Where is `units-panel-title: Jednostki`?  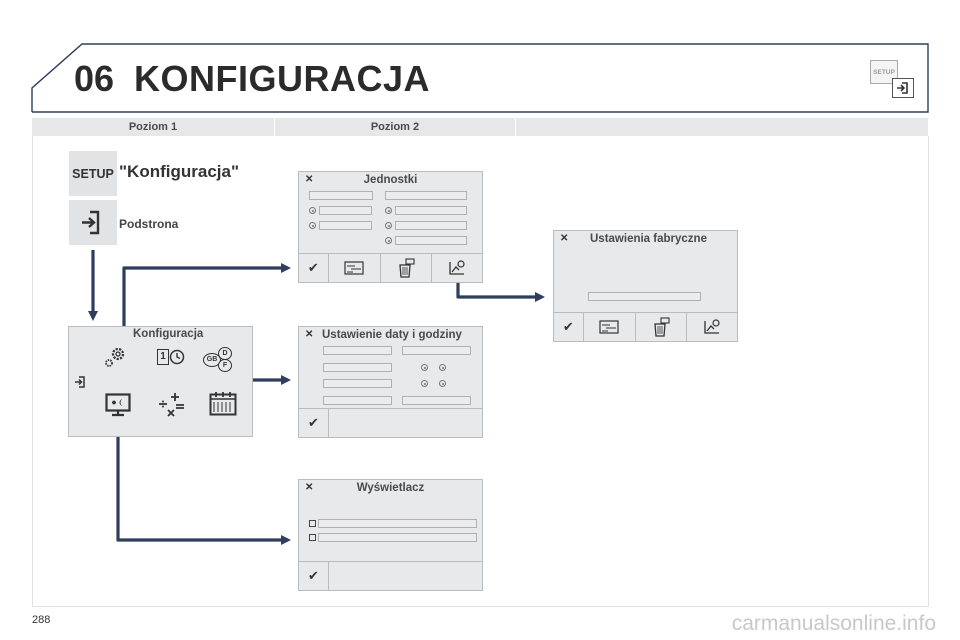 units-panel-title: Jednostki is located at coordinates (390, 180).